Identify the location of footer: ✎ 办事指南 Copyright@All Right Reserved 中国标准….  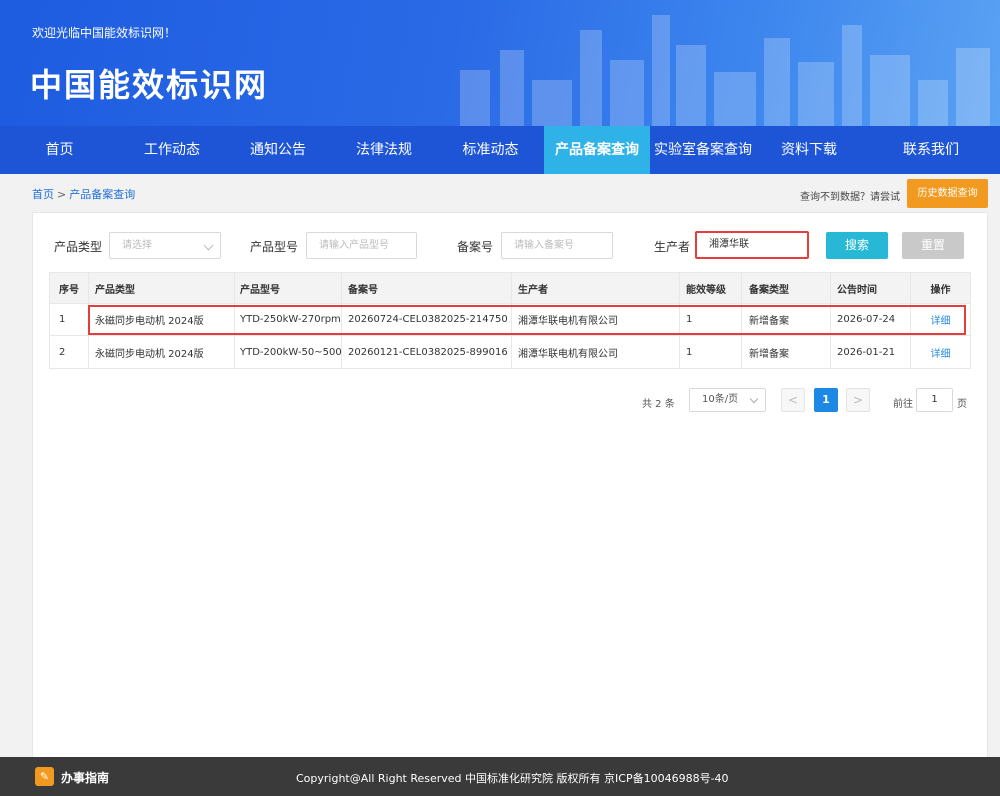
(500, 776).